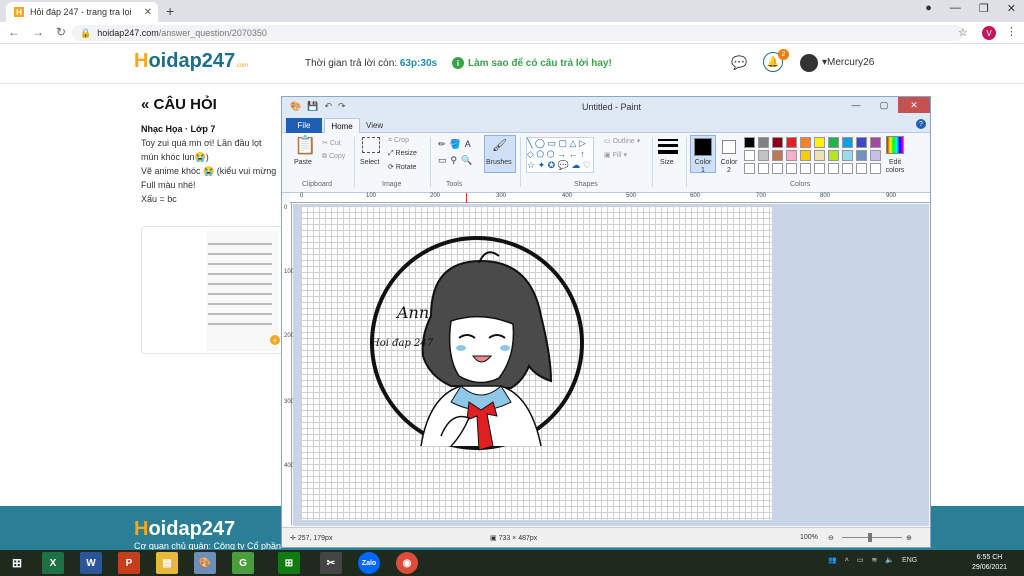  What do you see at coordinates (955, 8) in the screenshot?
I see `minimize-icon: —` at bounding box center [955, 8].